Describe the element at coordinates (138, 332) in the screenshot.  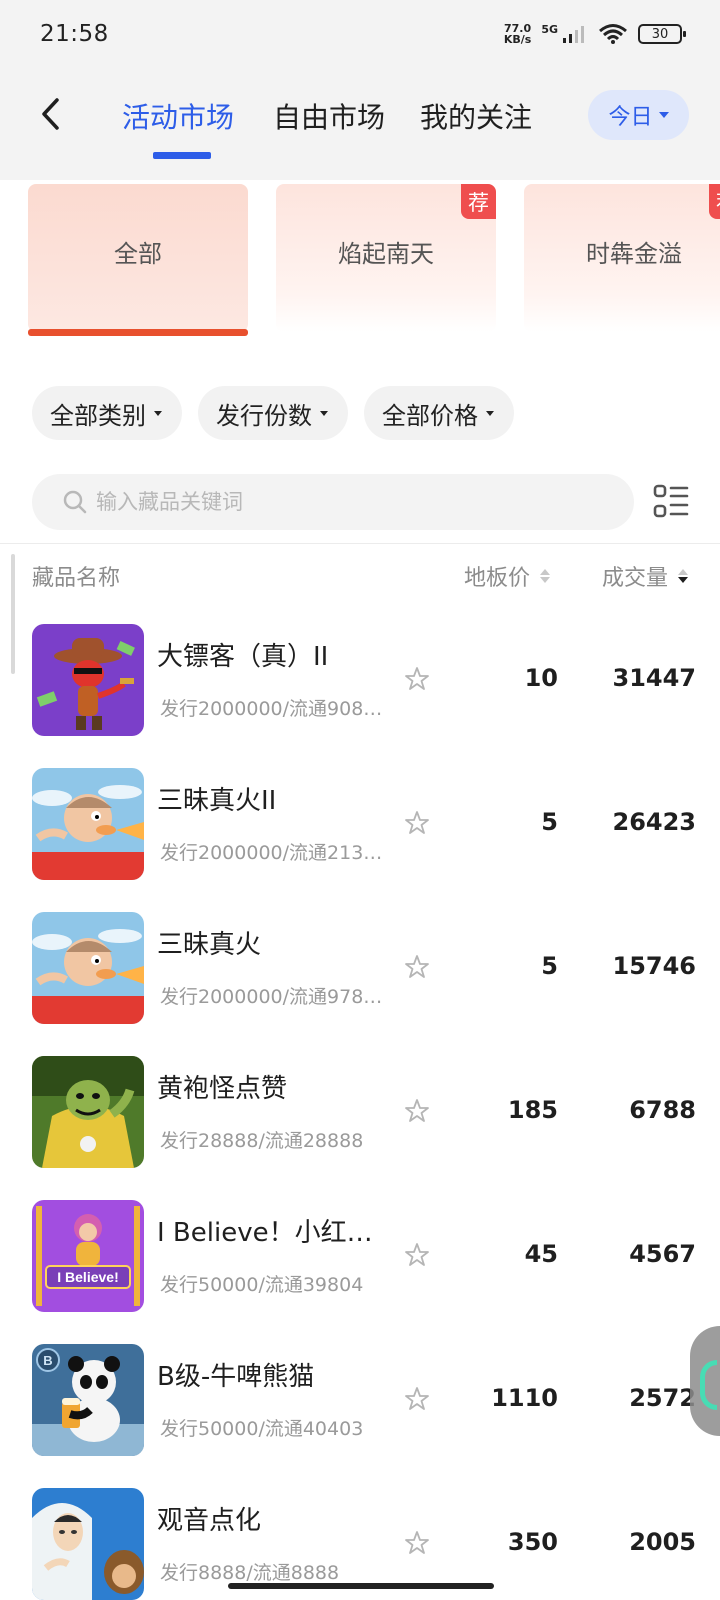
I see `category-active-indicator` at that location.